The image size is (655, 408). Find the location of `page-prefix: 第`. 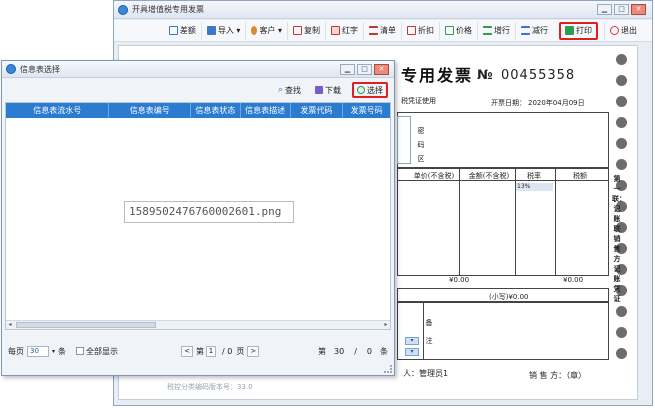

page-prefix: 第 is located at coordinates (200, 351).